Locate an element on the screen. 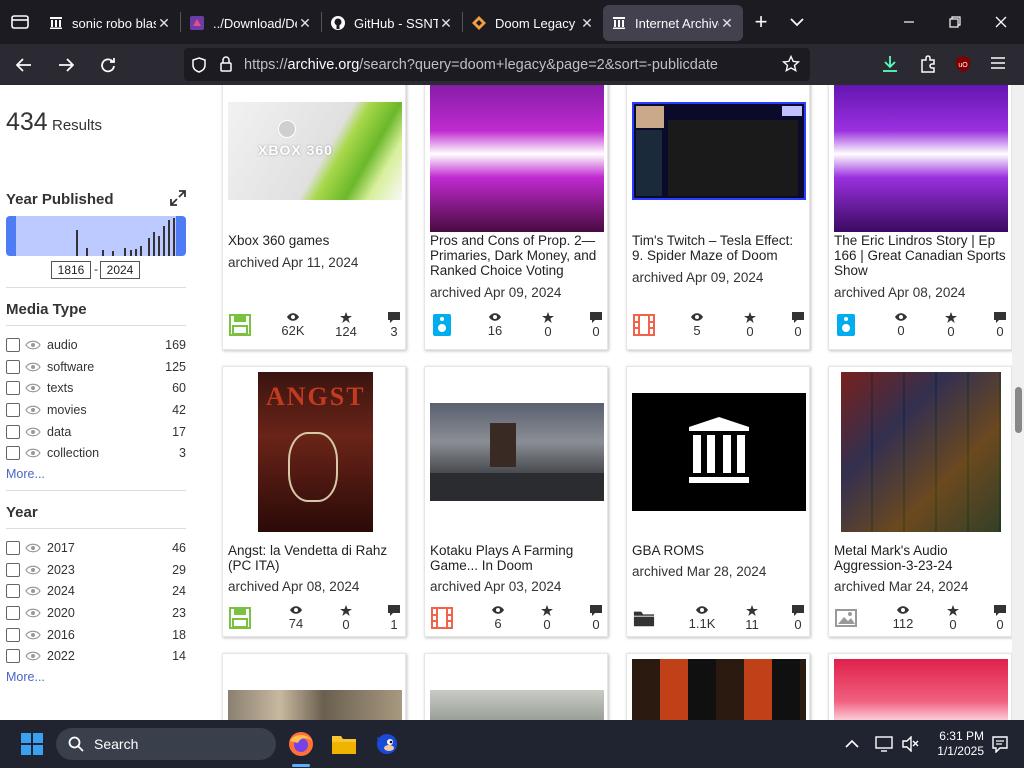 The width and height of the screenshot is (1024, 768). ublock-origin-button: uO is located at coordinates (963, 66).